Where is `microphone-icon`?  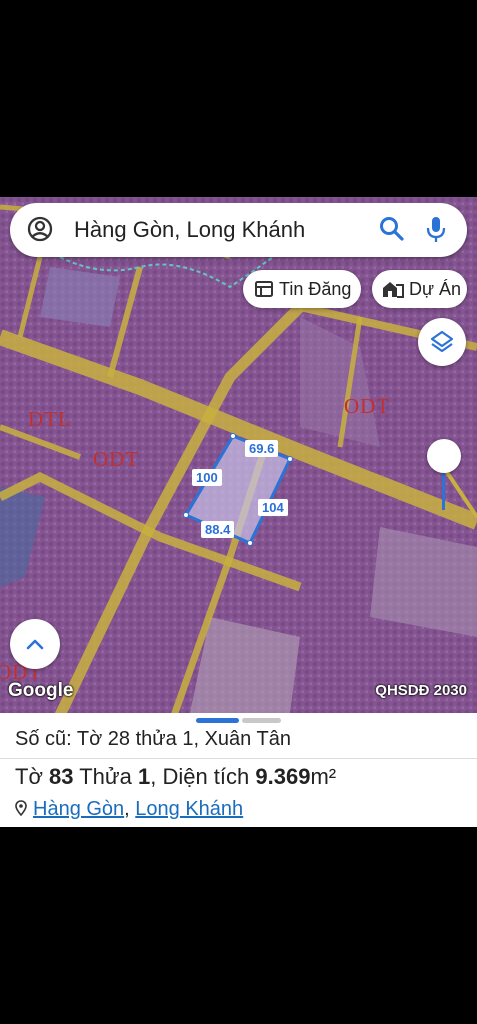
microphone-icon is located at coordinates (436, 232).